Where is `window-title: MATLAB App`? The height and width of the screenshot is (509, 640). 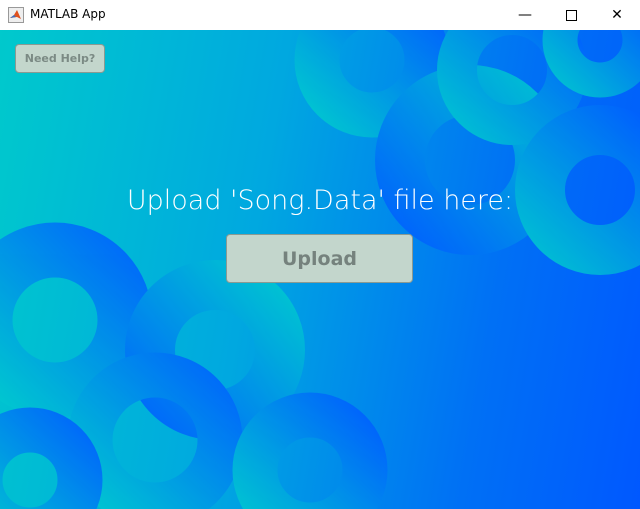 window-title: MATLAB App is located at coordinates (68, 14).